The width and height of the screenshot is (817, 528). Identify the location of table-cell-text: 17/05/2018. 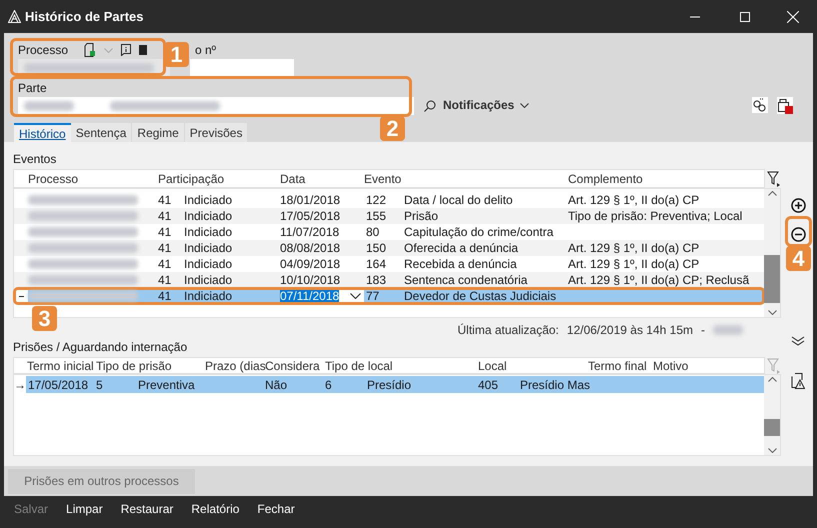
(311, 216).